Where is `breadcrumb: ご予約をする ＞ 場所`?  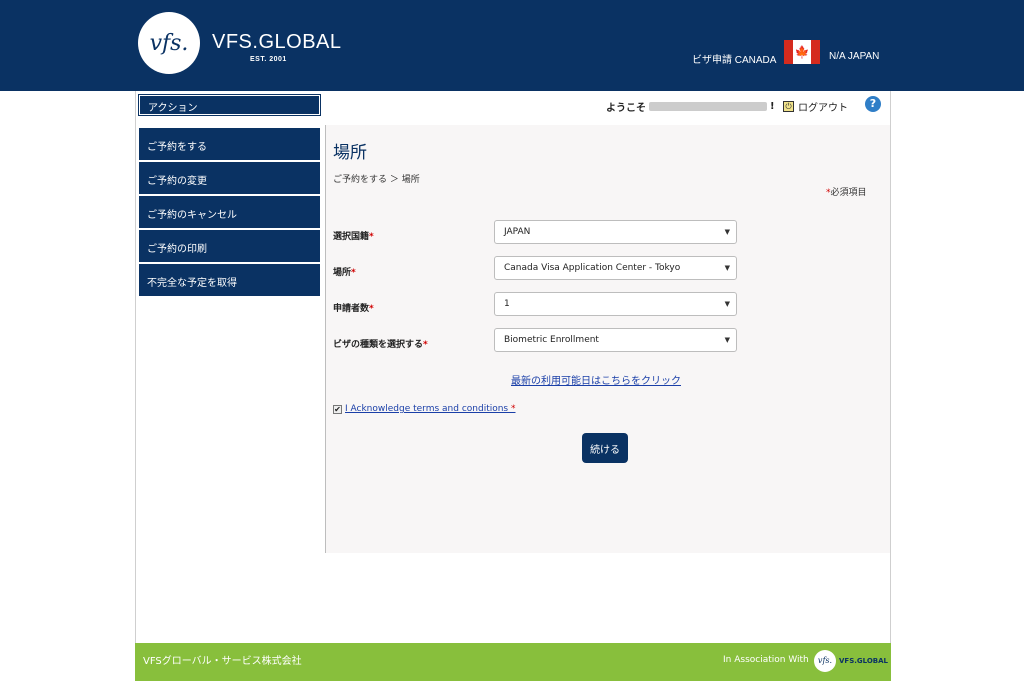
breadcrumb: ご予約をする ＞ 場所 is located at coordinates (376, 180).